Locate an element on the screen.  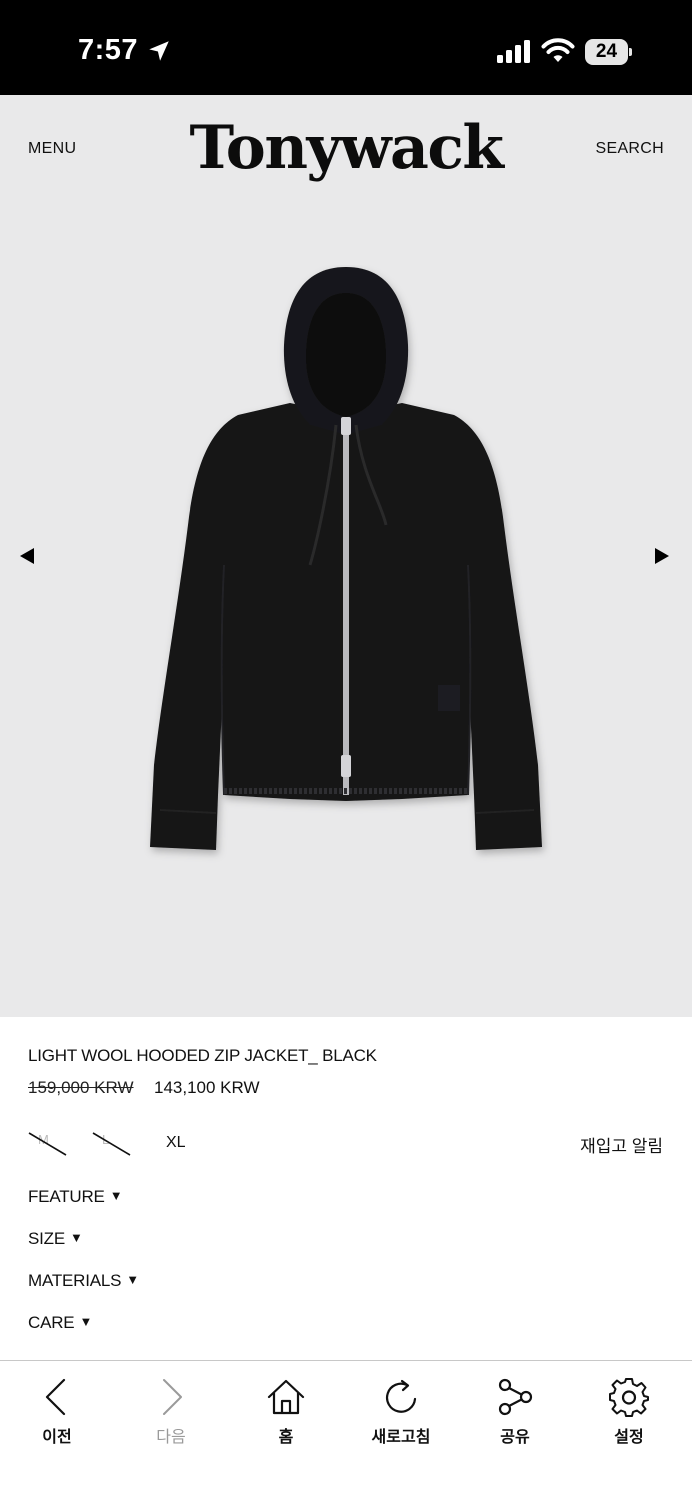
home-icon is located at coordinates (286, 1397).